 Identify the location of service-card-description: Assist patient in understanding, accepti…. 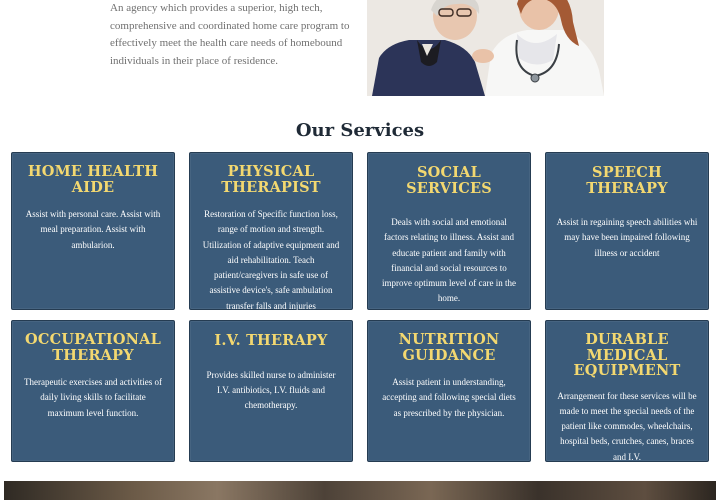
(449, 397).